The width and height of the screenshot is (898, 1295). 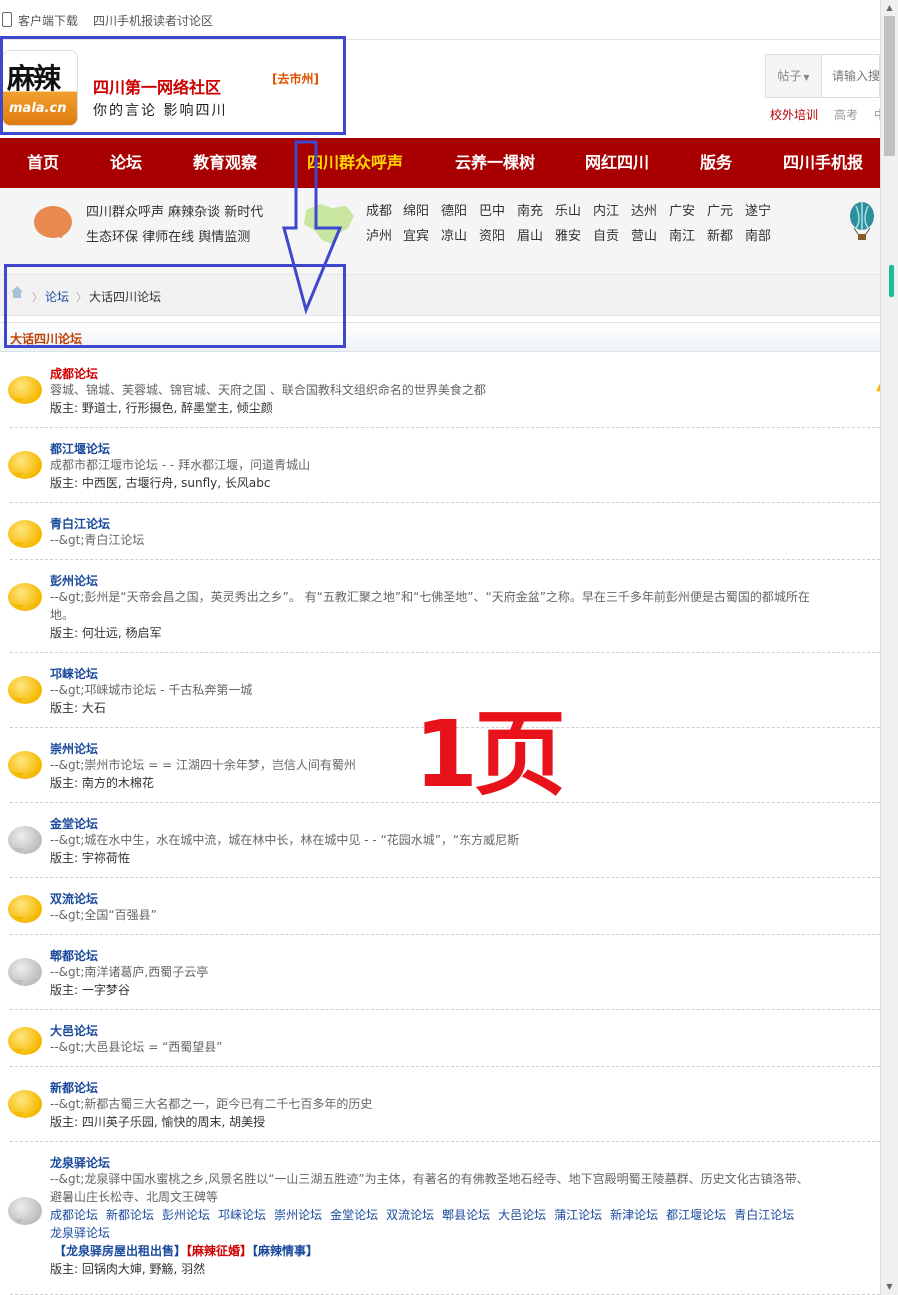 What do you see at coordinates (416, 234) in the screenshot?
I see `city-link: 宜宾` at bounding box center [416, 234].